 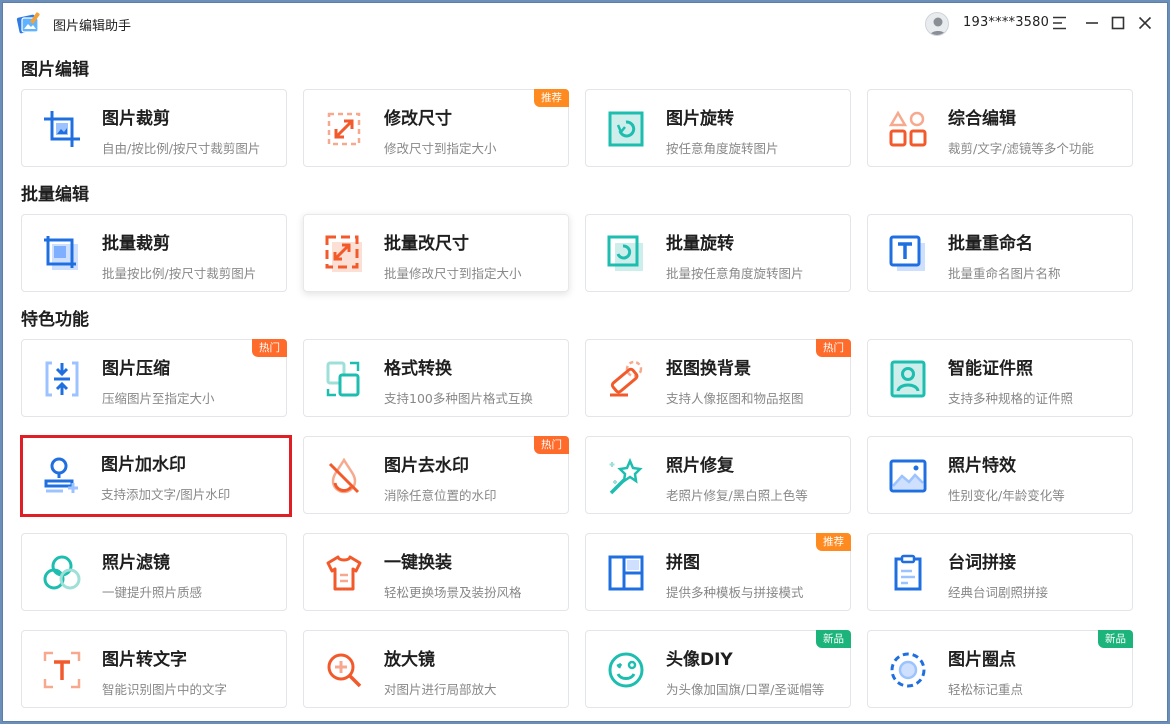 I want to click on card-title: 拼图, so click(x=683, y=563).